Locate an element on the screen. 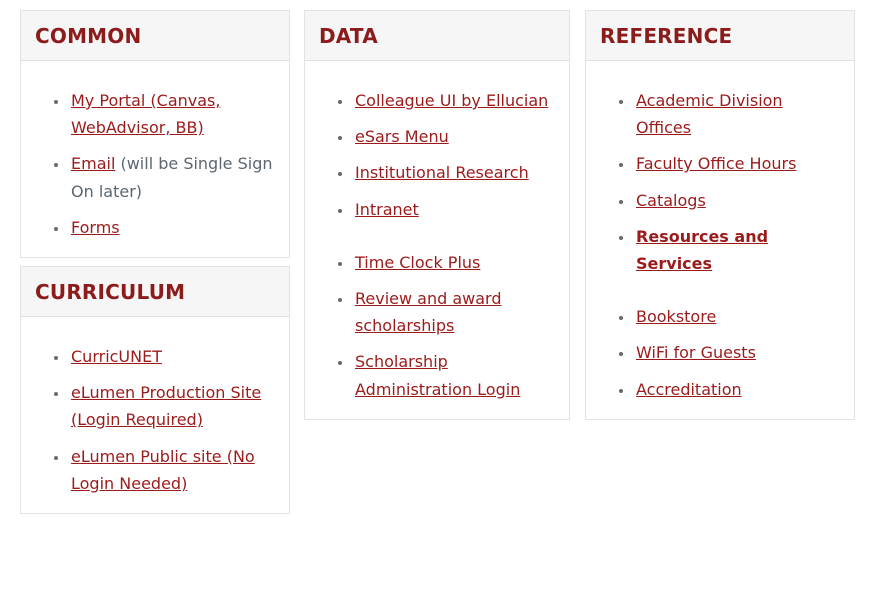 The height and width of the screenshot is (599, 886). panel-curriculum-header: CURRICULUM is located at coordinates (155, 291).